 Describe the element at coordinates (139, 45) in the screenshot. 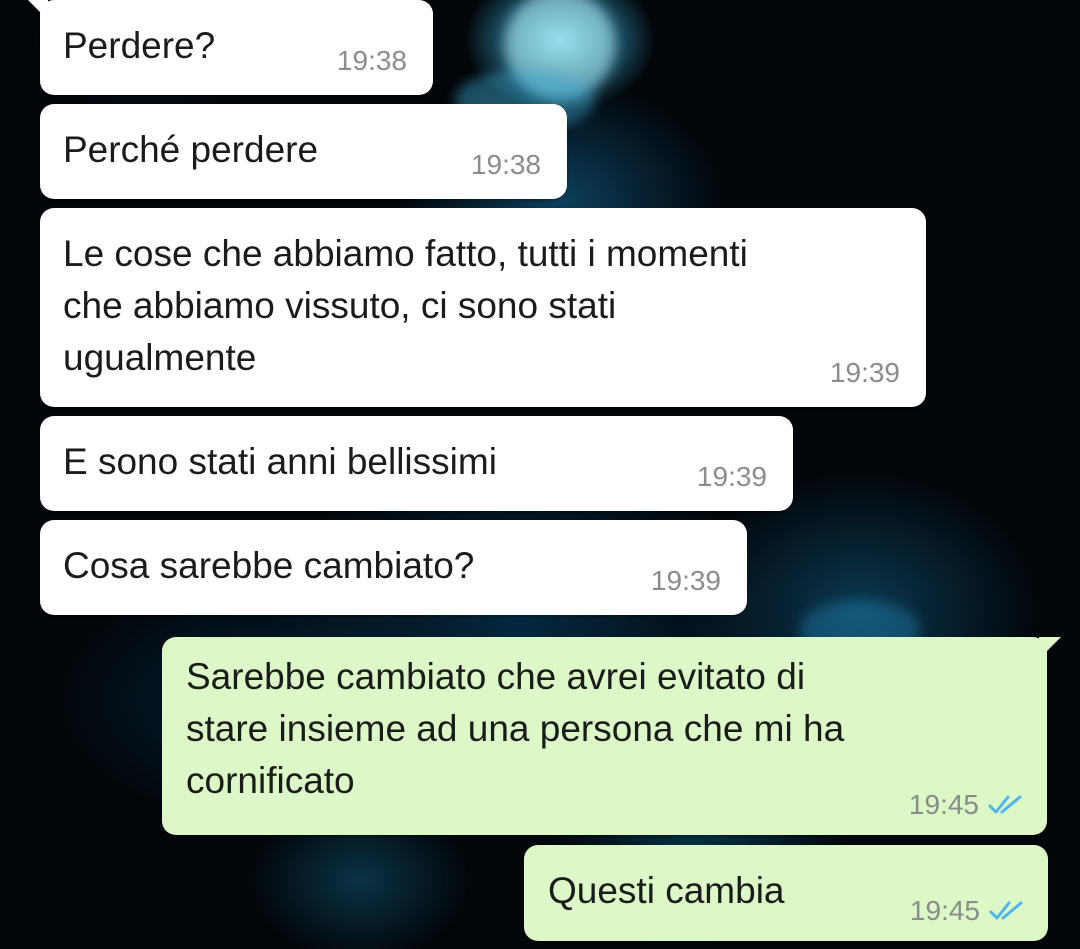

I see `message-text: Perdere?` at that location.